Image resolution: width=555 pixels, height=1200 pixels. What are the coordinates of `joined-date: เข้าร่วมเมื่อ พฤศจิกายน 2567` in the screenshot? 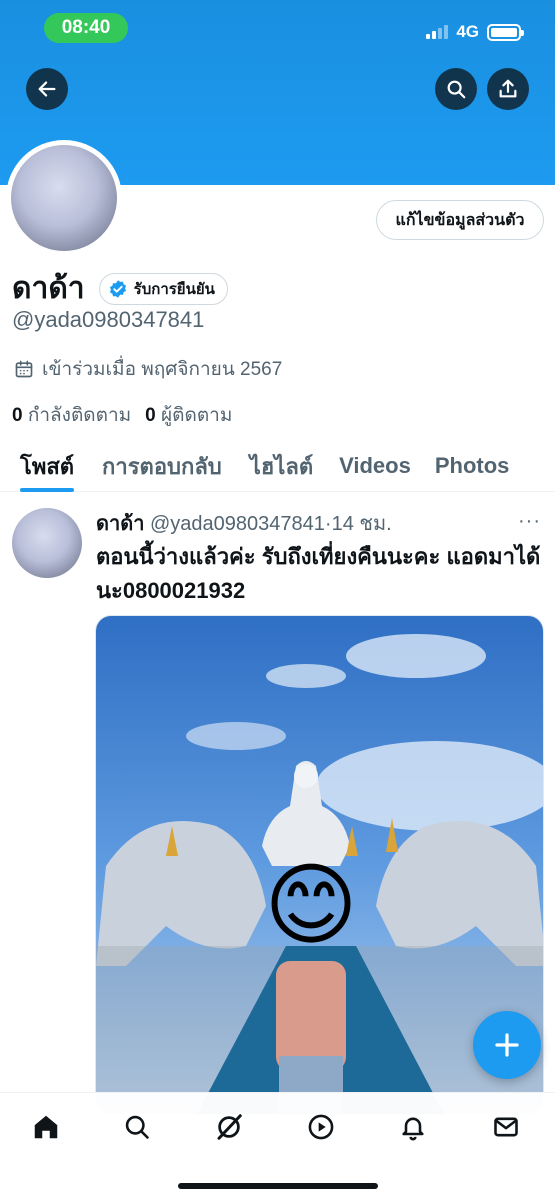 It's located at (148, 369).